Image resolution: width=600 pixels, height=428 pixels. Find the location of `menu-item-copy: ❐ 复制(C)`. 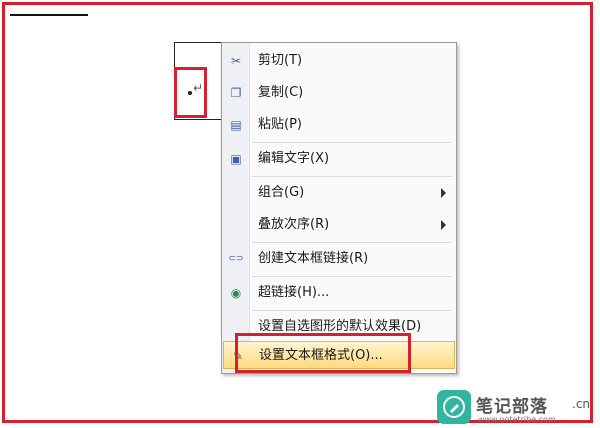

menu-item-copy: ❐ 复制(C) is located at coordinates (339, 93).